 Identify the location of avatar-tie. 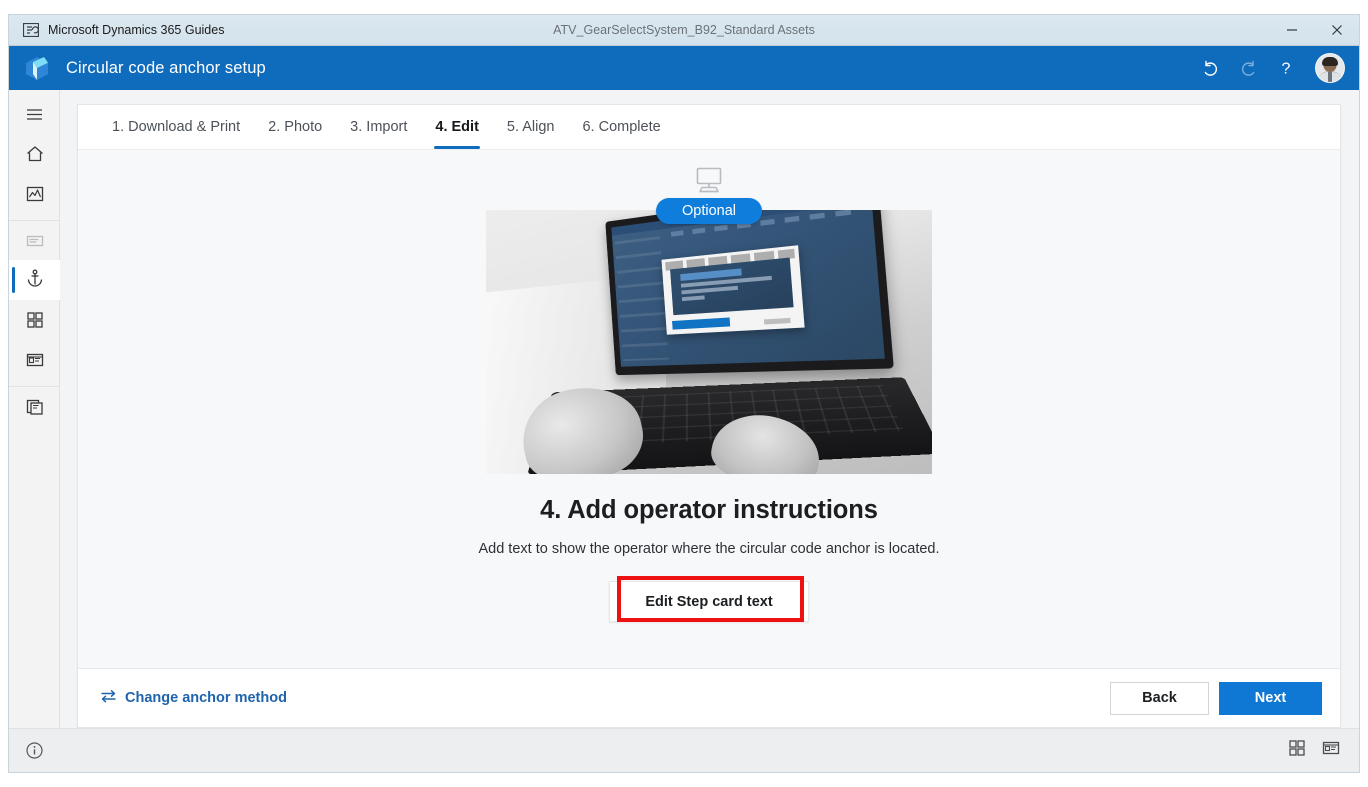
(1330, 77).